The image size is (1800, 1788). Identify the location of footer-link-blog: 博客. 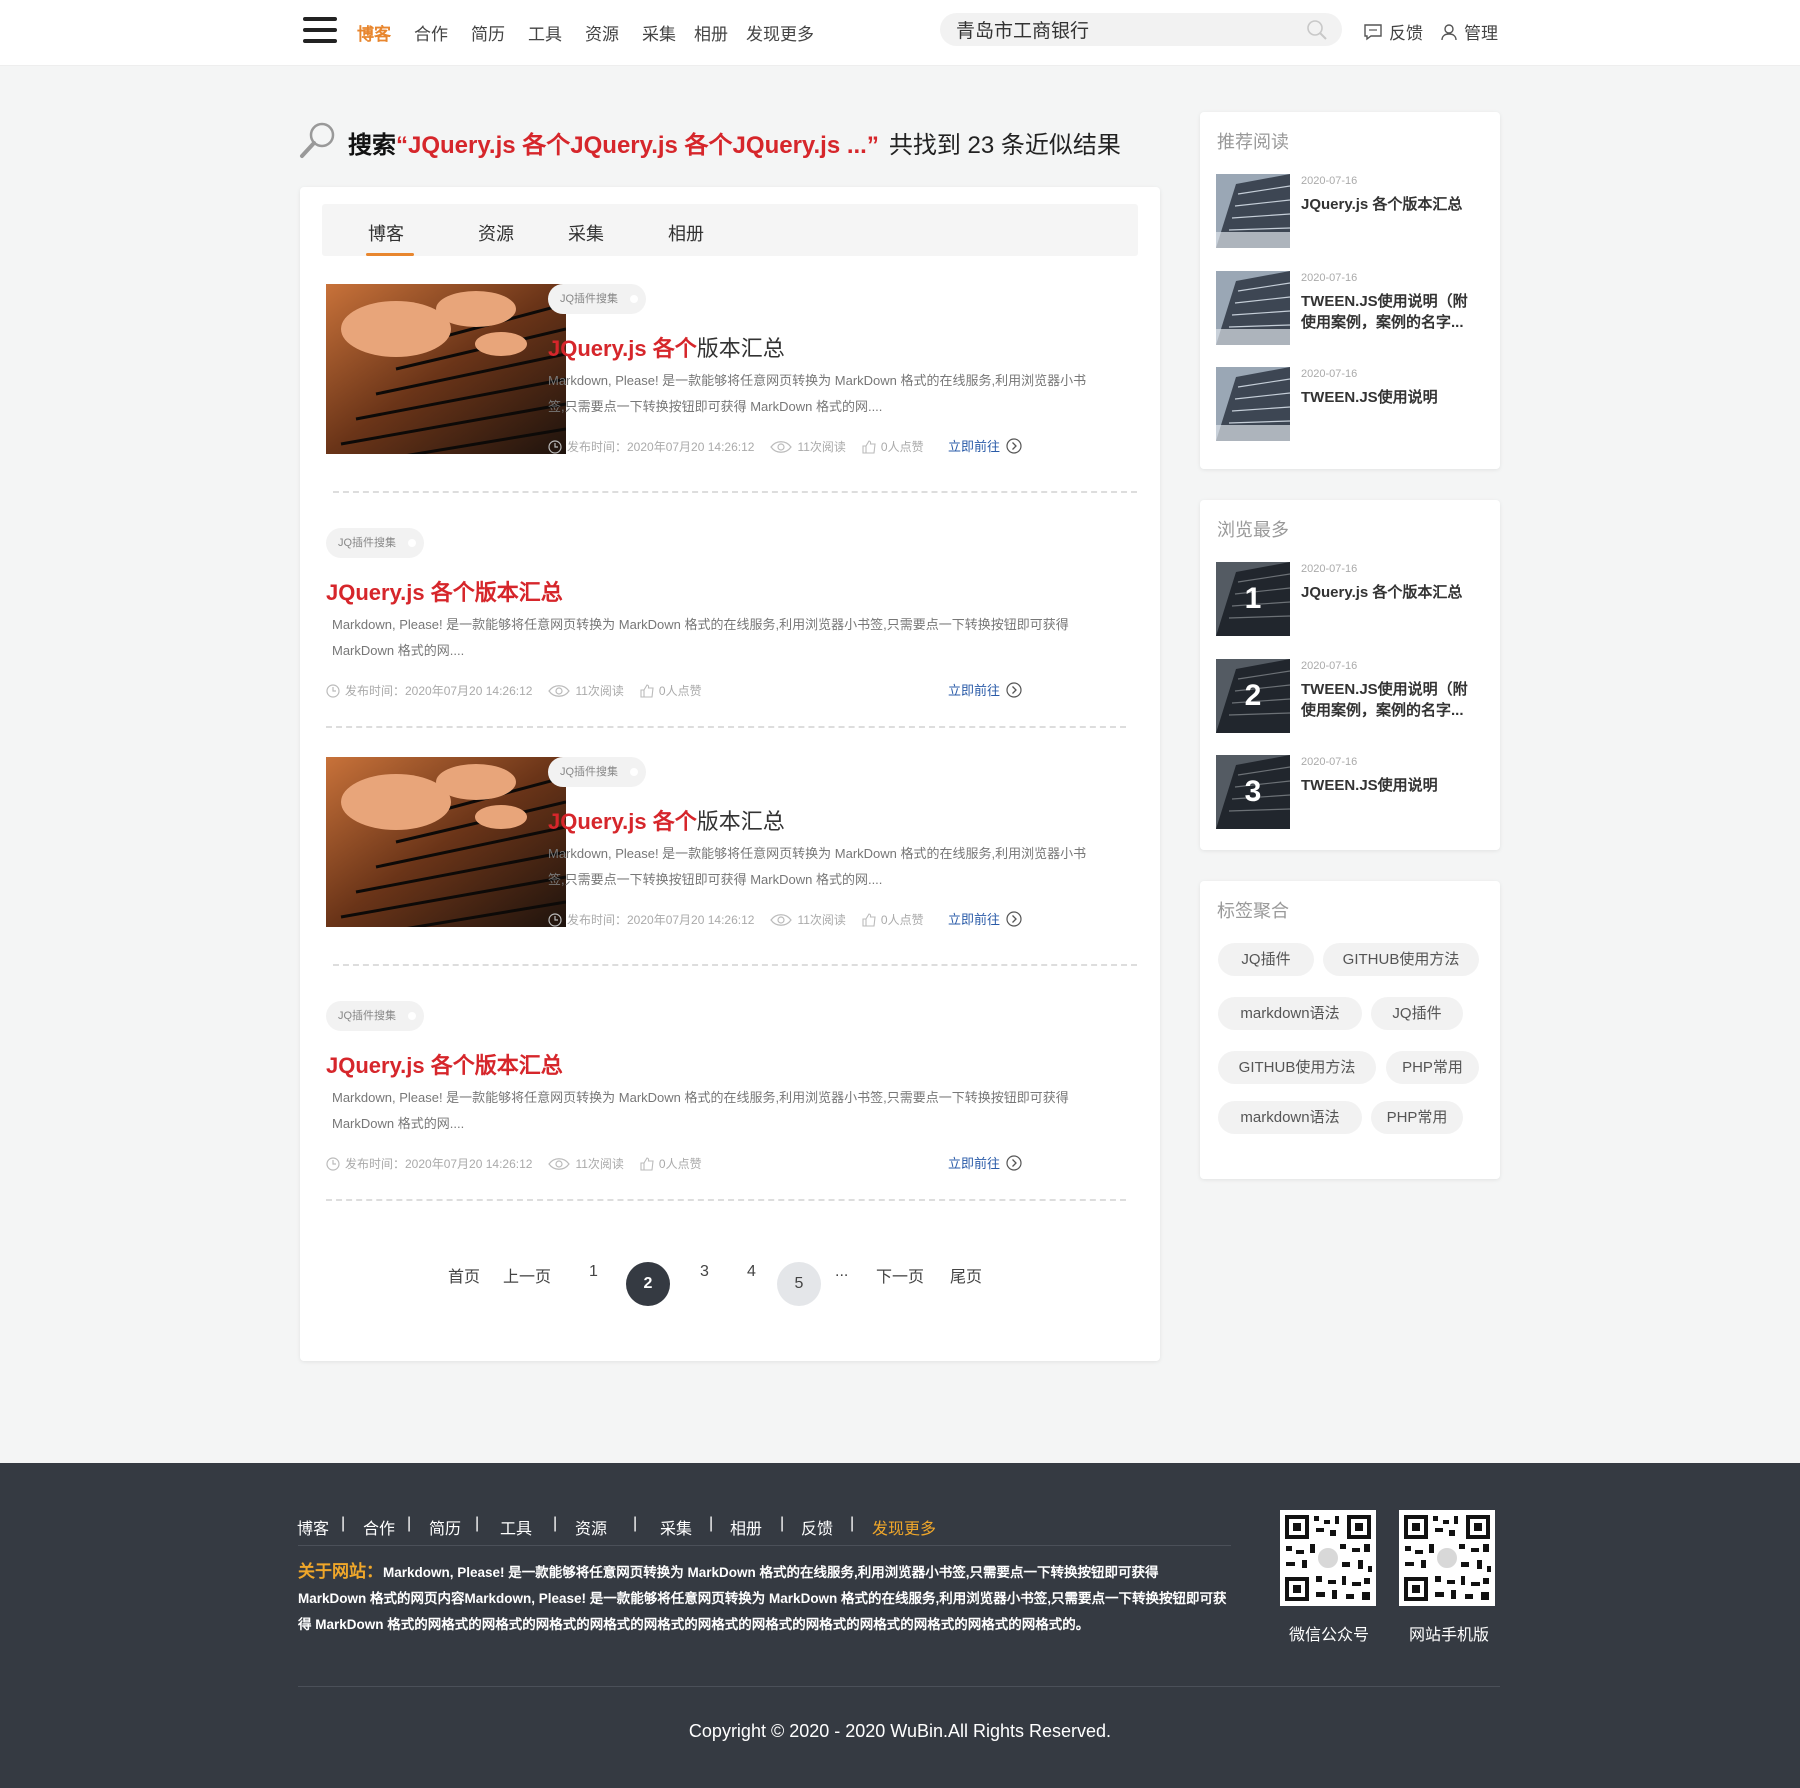
(313, 1527).